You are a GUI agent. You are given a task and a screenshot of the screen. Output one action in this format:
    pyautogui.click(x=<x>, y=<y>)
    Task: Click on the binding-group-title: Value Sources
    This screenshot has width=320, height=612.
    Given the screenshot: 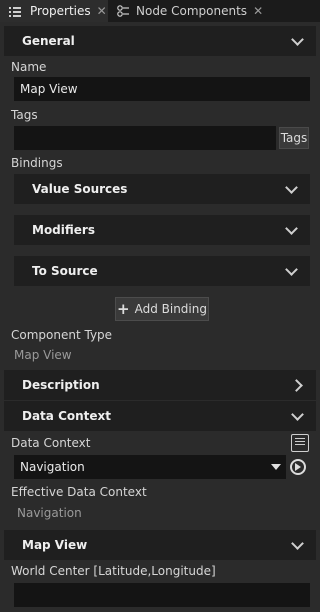 What is the action you would take?
    pyautogui.click(x=80, y=189)
    